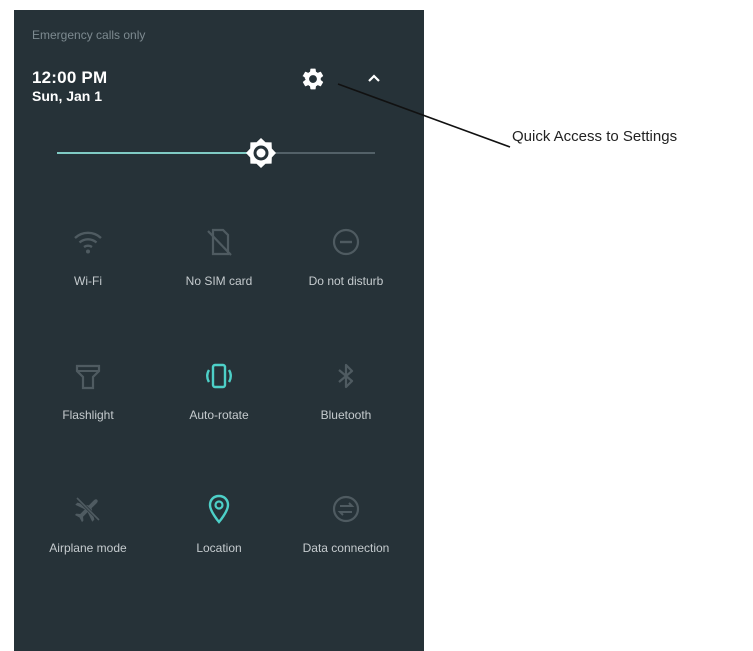 This screenshot has width=753, height=651. Describe the element at coordinates (219, 548) in the screenshot. I see `tile-label: Location` at that location.